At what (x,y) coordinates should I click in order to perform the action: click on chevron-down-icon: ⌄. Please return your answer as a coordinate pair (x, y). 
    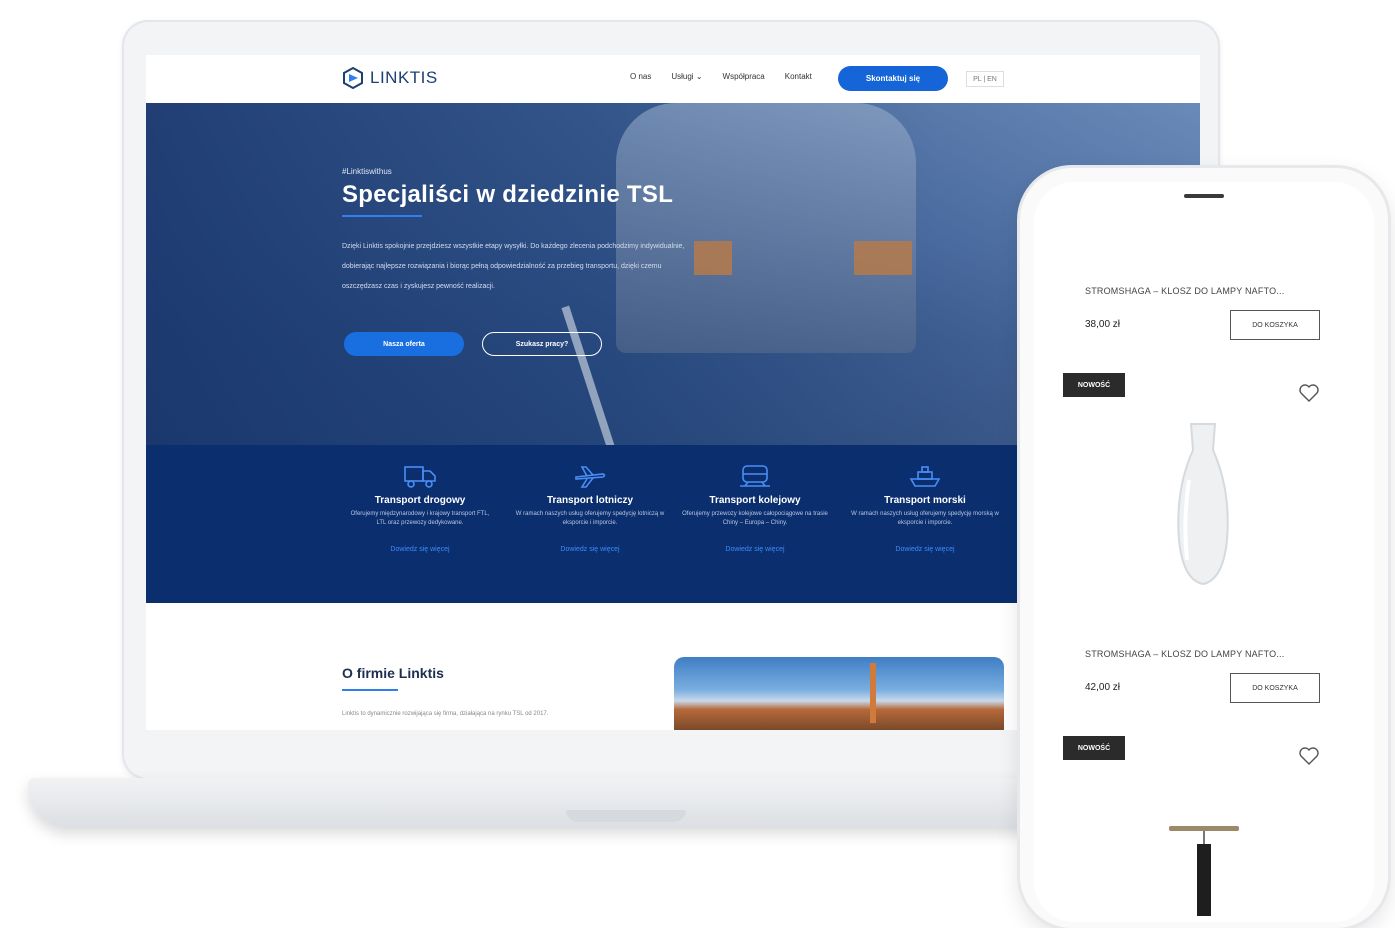
    Looking at the image, I should click on (699, 76).